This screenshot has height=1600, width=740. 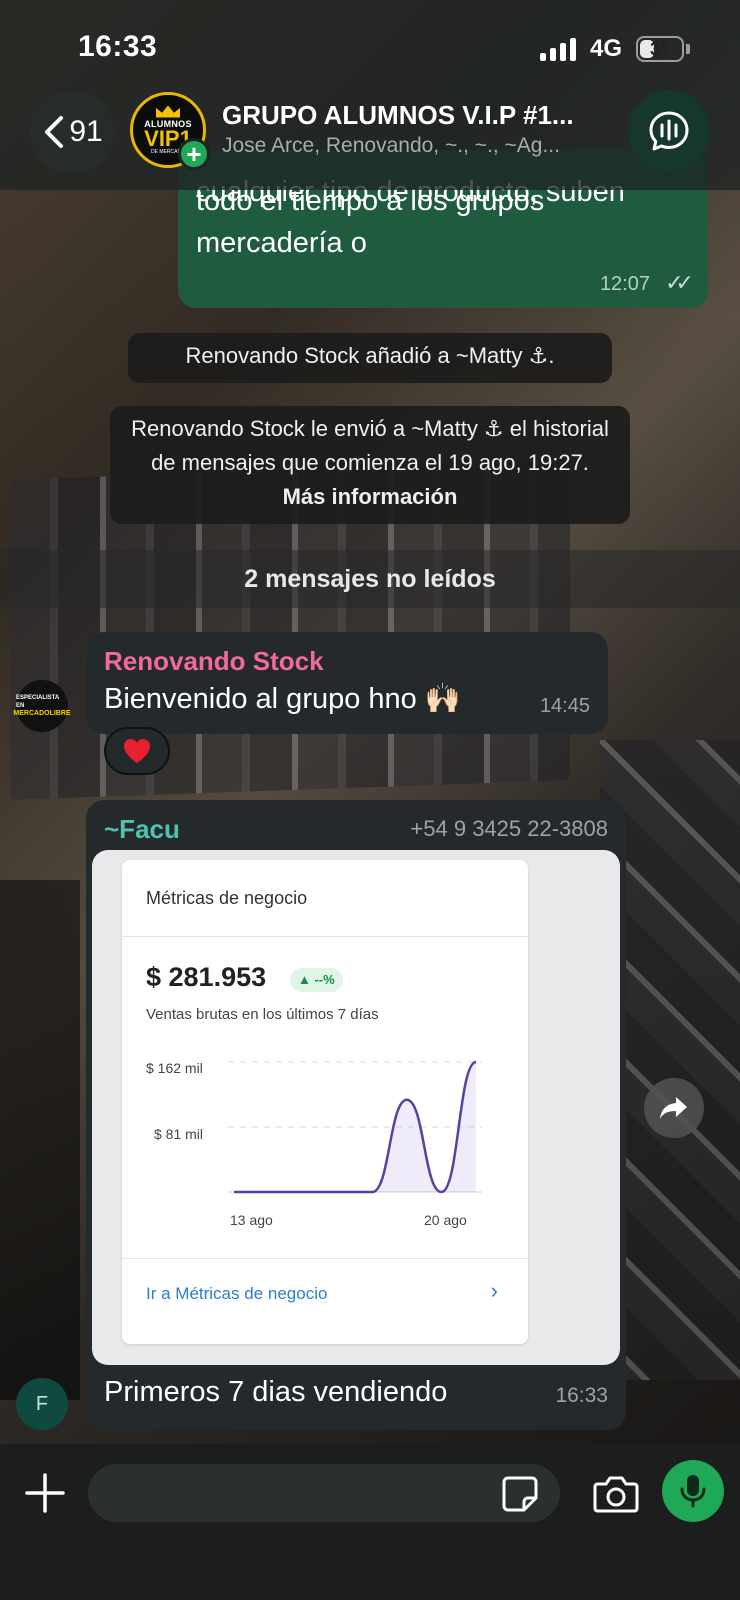 What do you see at coordinates (214, 661) in the screenshot?
I see `sender-name: Renovando Stock` at bounding box center [214, 661].